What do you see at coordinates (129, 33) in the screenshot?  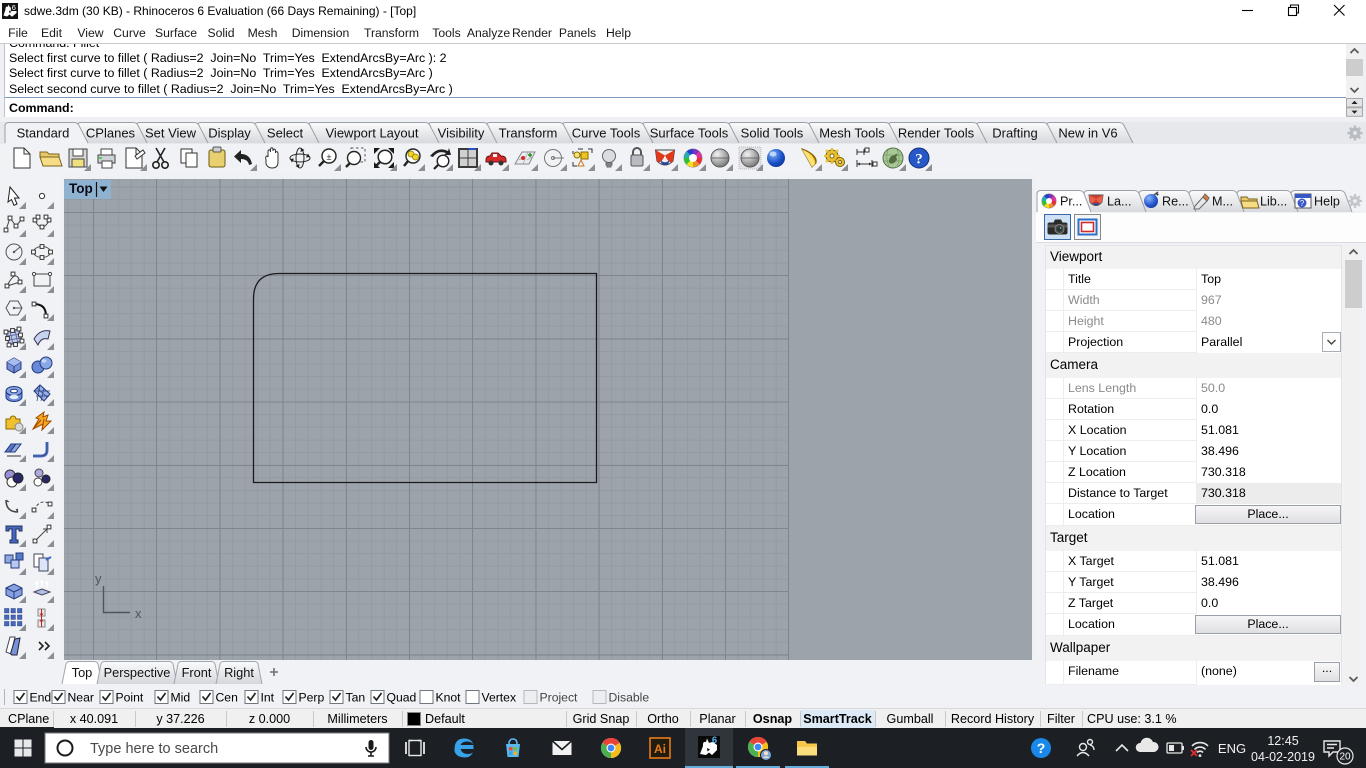 I see `svg-text: Curve` at bounding box center [129, 33].